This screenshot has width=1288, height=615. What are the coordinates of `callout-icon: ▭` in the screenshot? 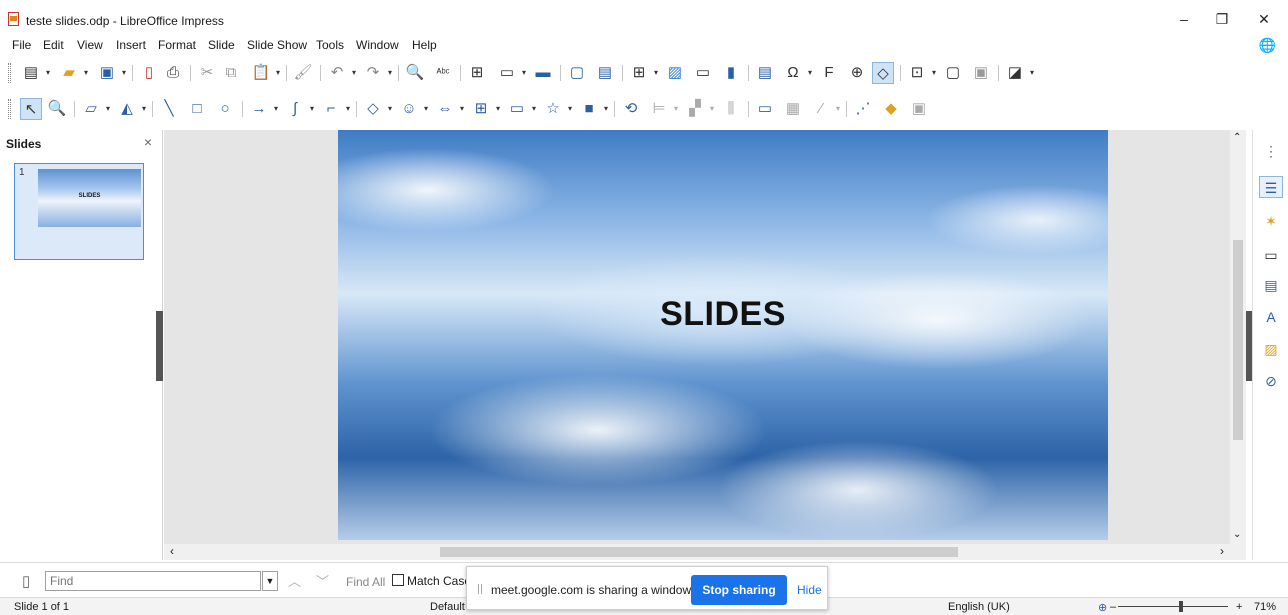 It's located at (517, 109).